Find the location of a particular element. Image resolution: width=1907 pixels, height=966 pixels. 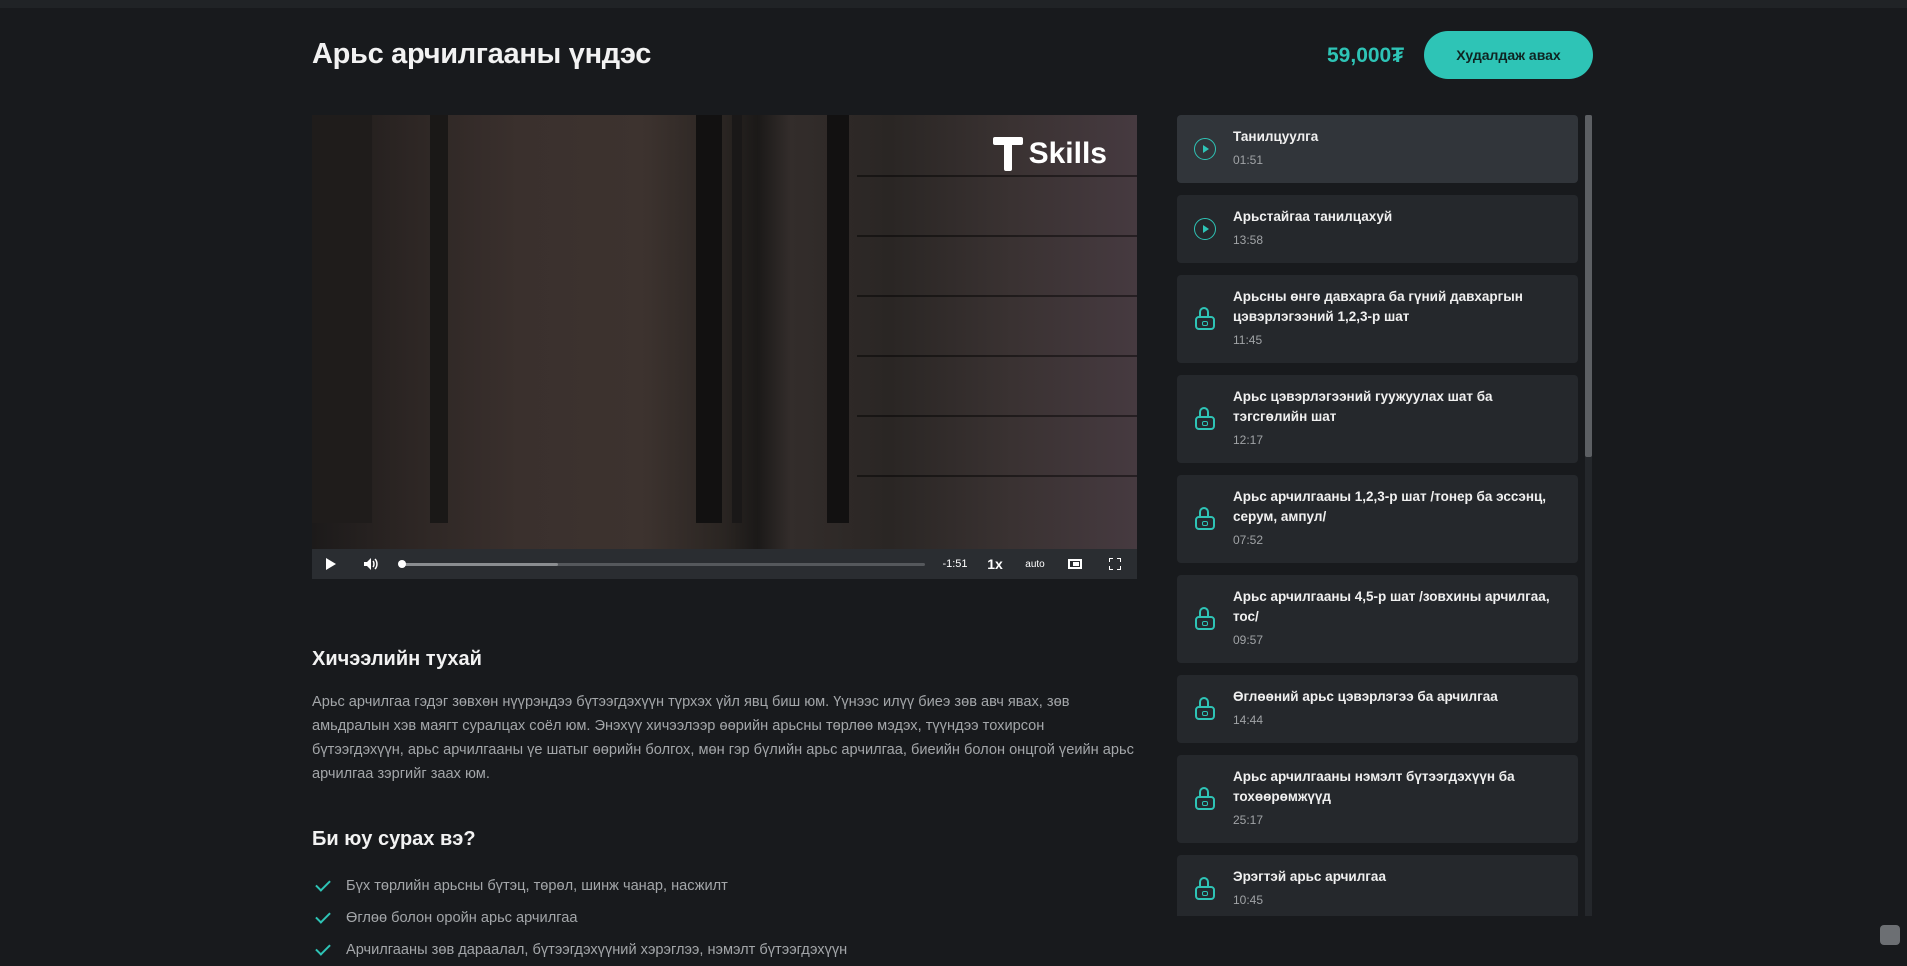

lesson-duration: 01:51 is located at coordinates (1248, 160).